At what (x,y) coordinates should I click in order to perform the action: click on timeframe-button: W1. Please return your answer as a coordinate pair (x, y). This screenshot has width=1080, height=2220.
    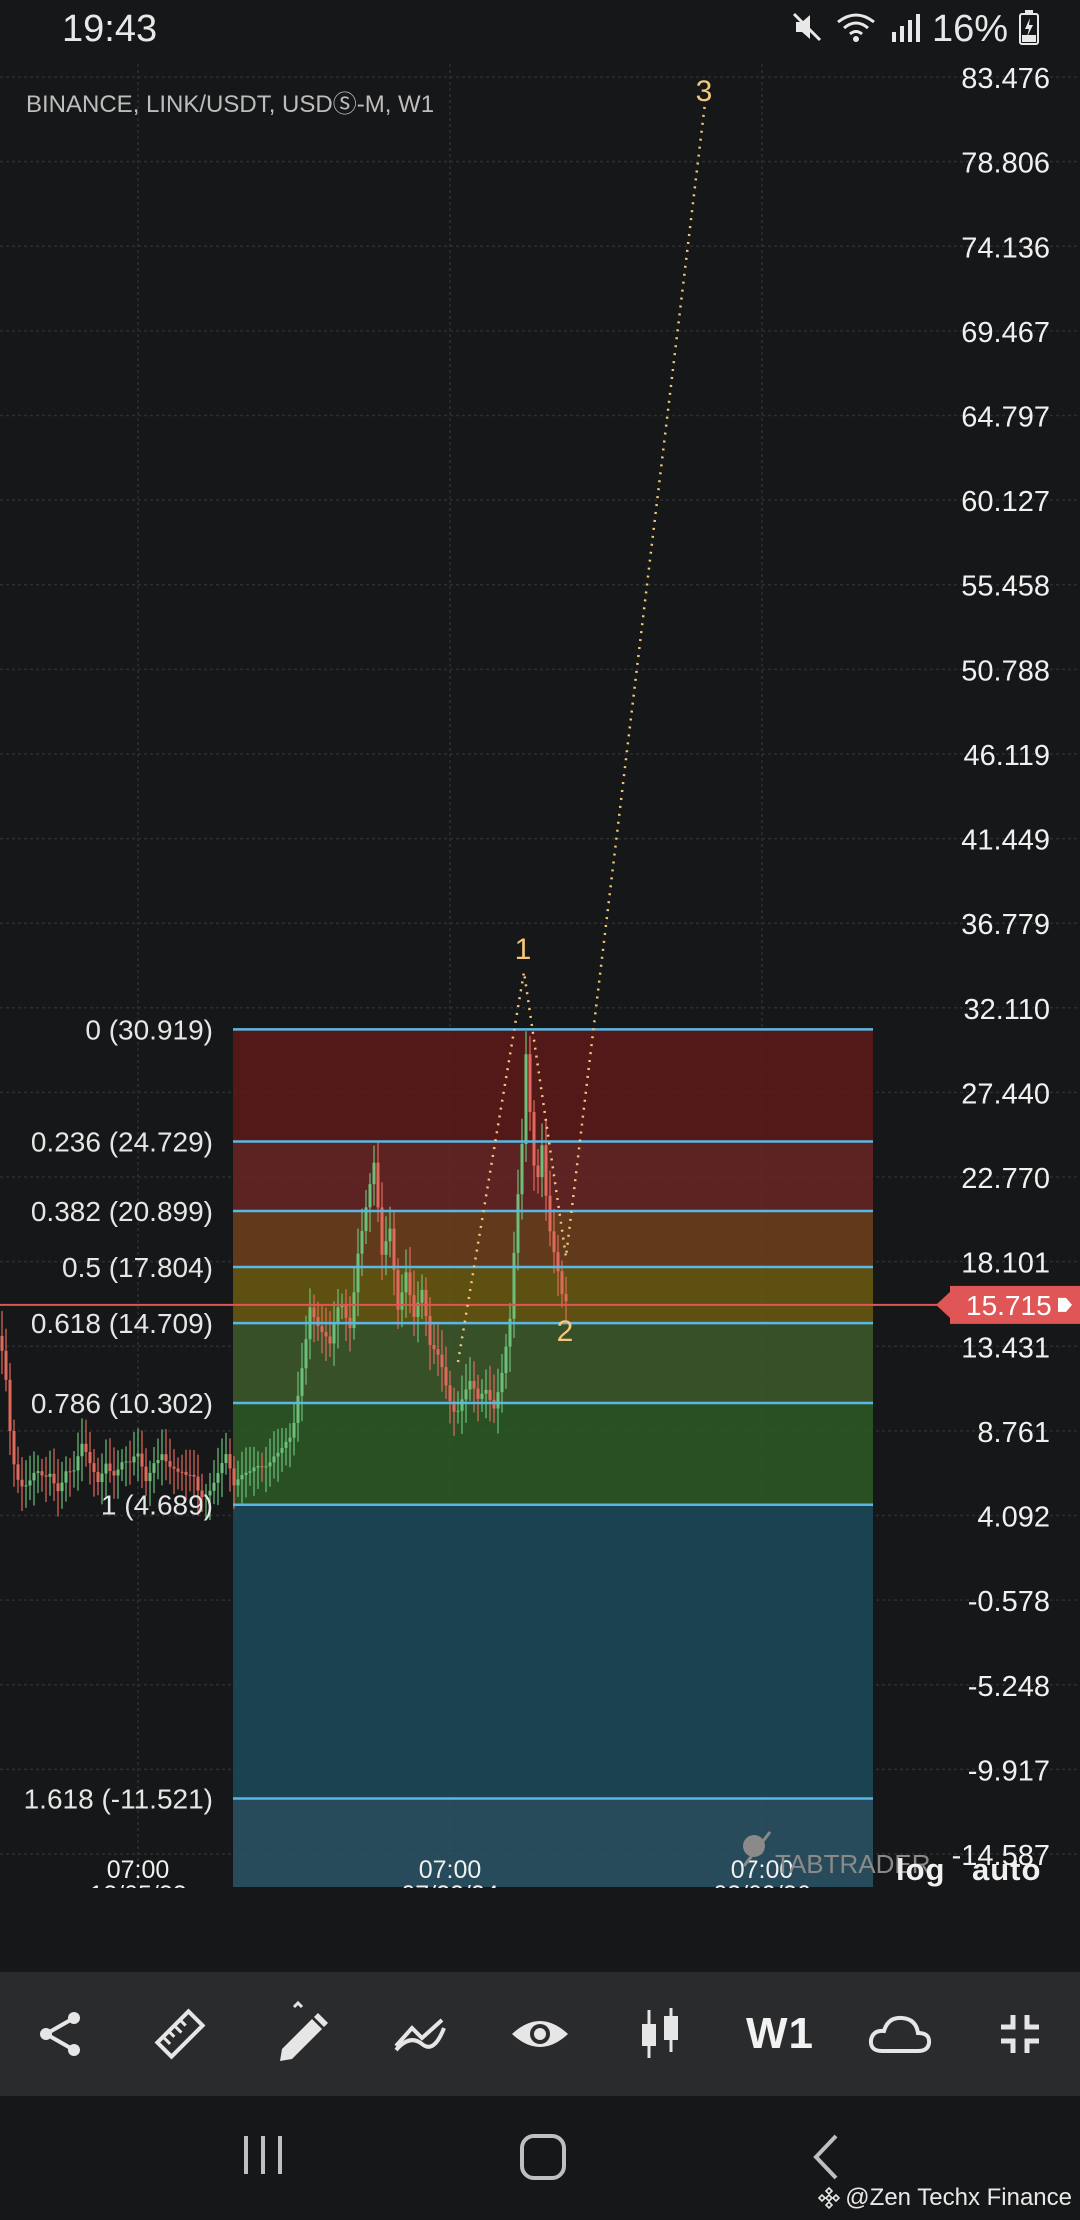
    Looking at the image, I should click on (780, 2034).